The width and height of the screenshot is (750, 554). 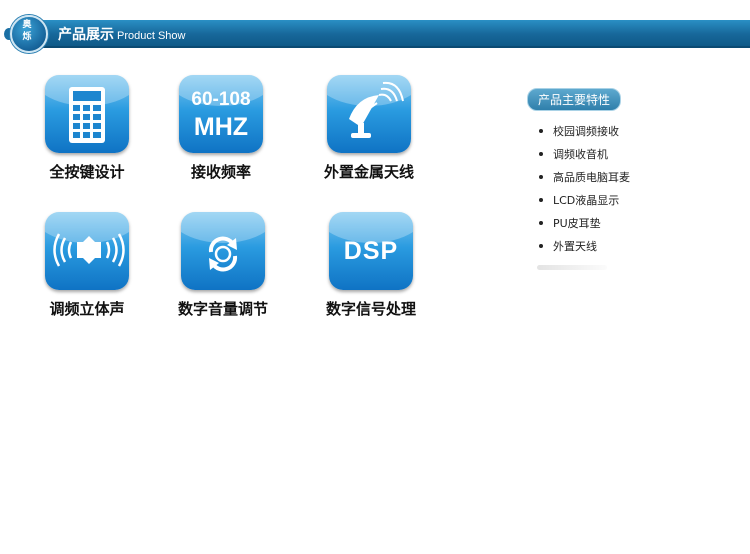 I want to click on satellite-antenna-icon, so click(x=369, y=114).